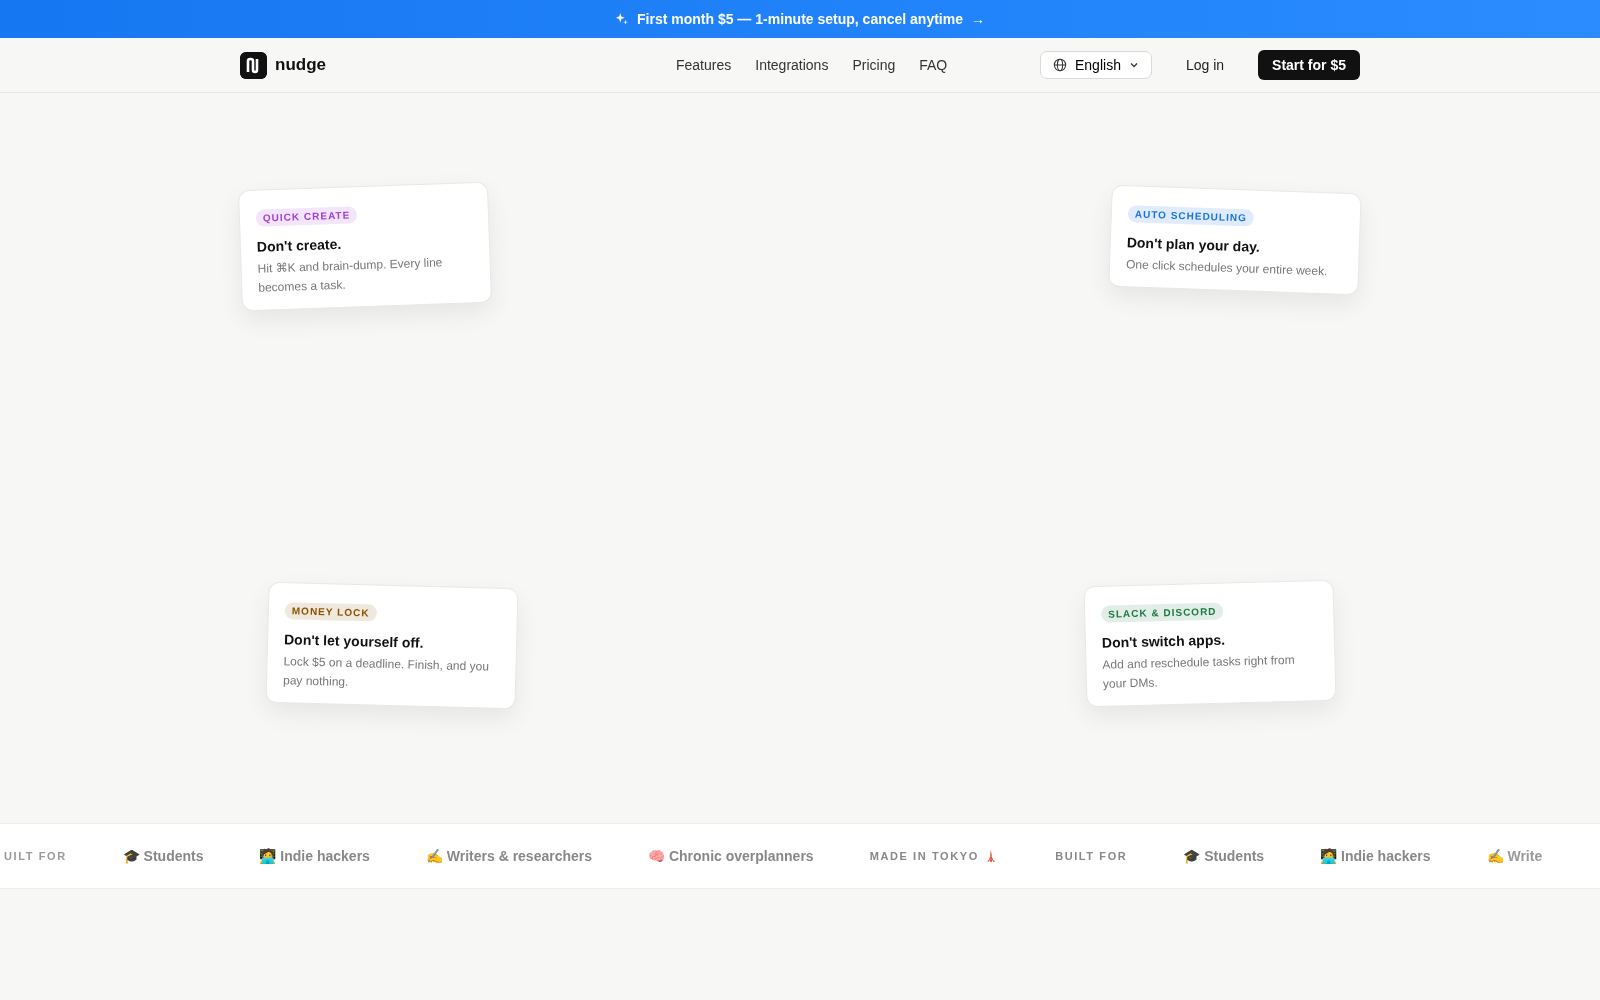  I want to click on login-link: Log in, so click(1205, 65).